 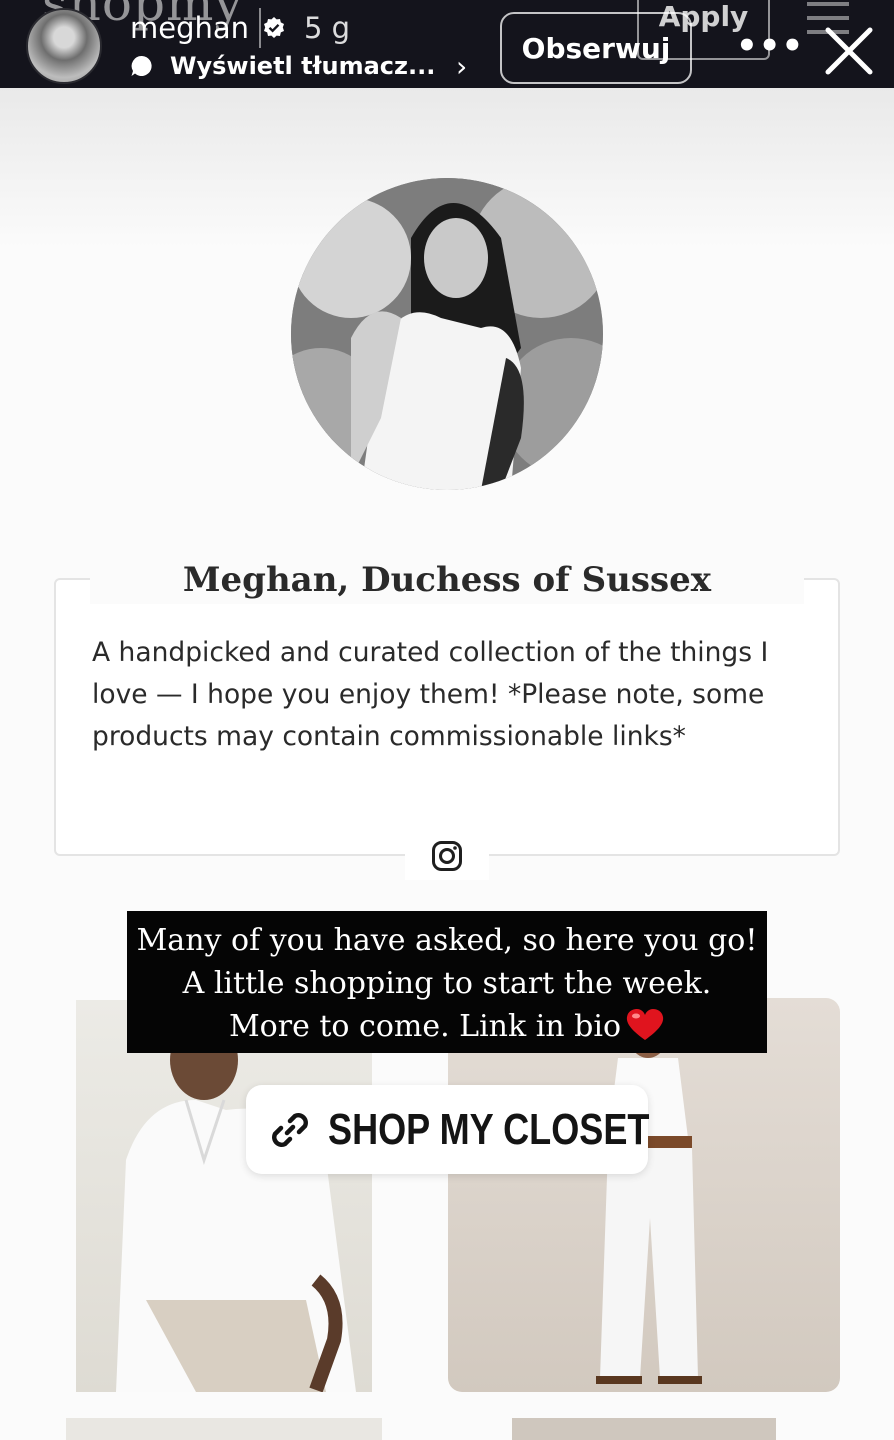 I want to click on story-time: 5 g, so click(x=327, y=28).